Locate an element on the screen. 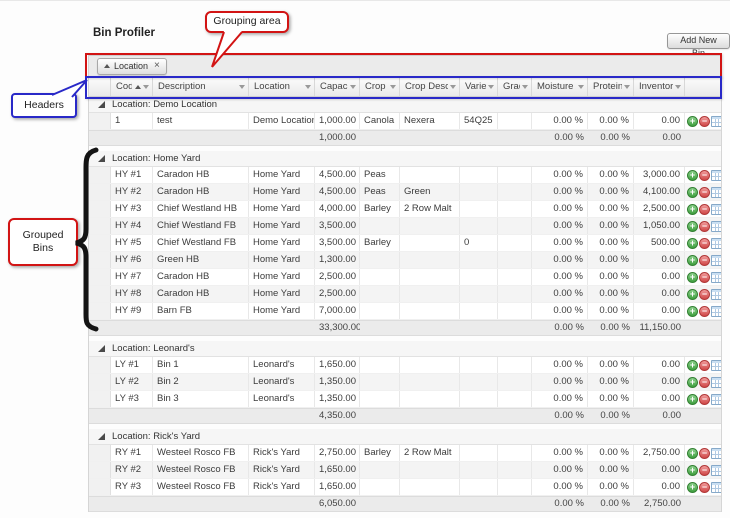 The height and width of the screenshot is (518, 730). column-header-crop: Crop is located at coordinates (380, 86).